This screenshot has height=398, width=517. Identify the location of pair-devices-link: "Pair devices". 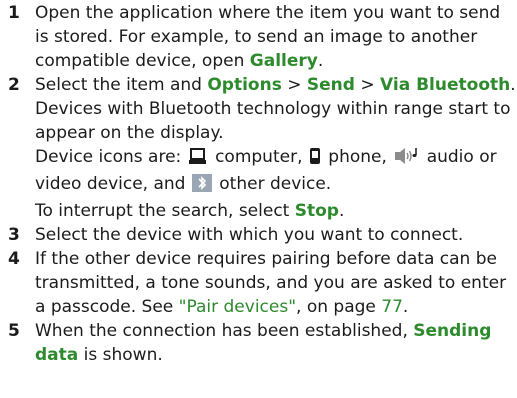
(237, 307).